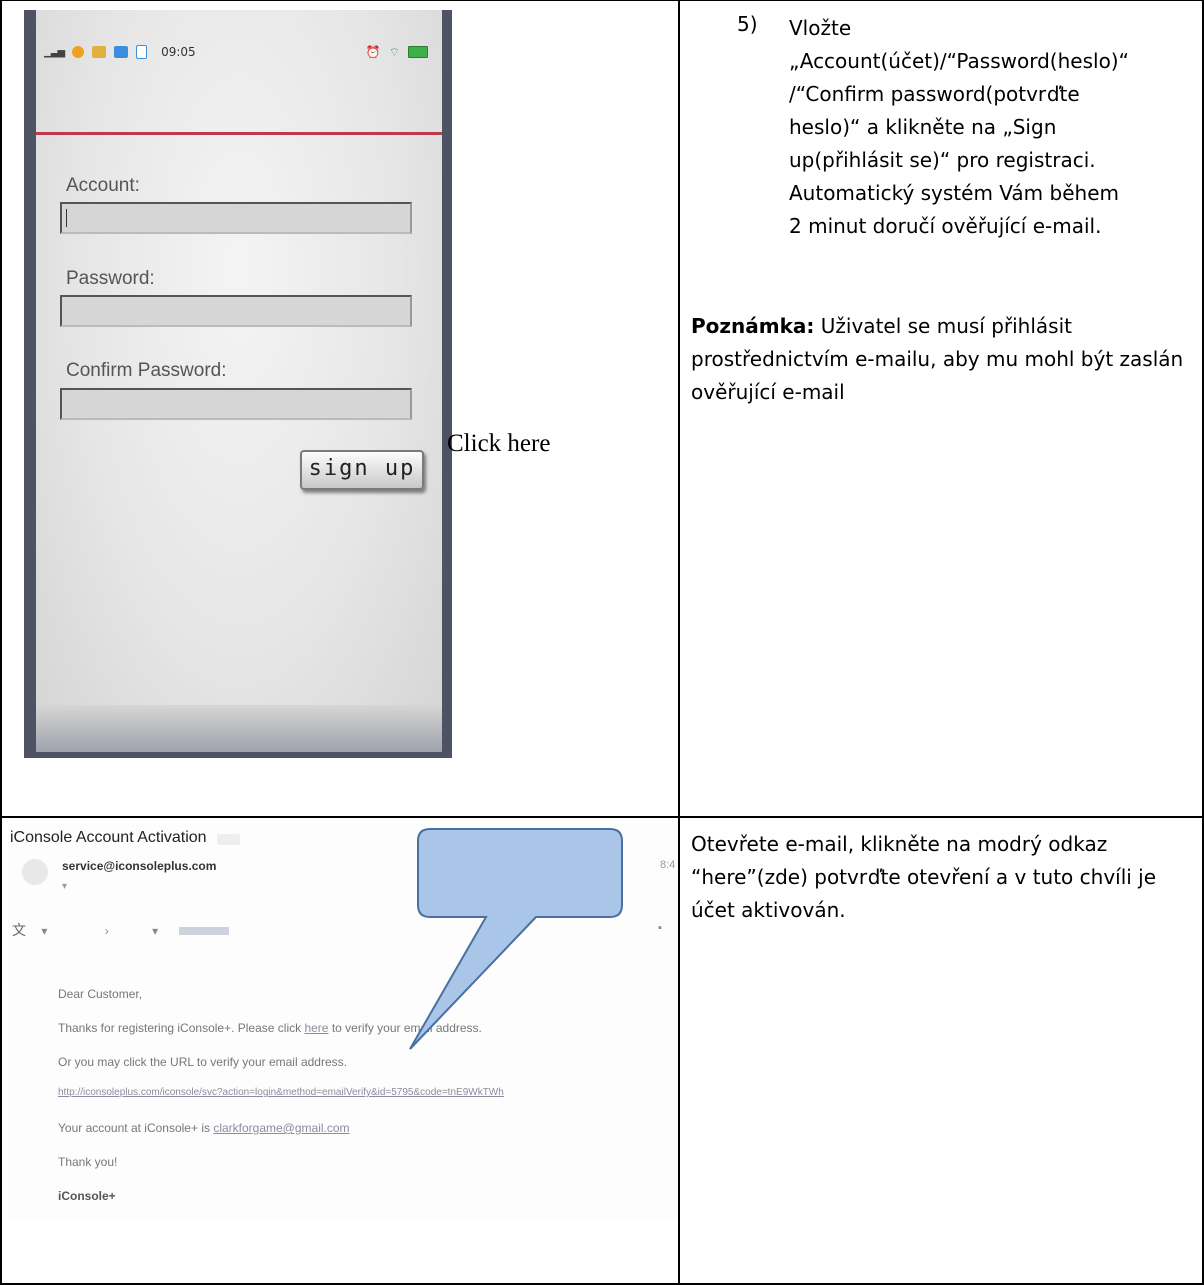 The height and width of the screenshot is (1285, 1204). What do you see at coordinates (373, 52) in the screenshot?
I see `alarm-icon: ⏰` at bounding box center [373, 52].